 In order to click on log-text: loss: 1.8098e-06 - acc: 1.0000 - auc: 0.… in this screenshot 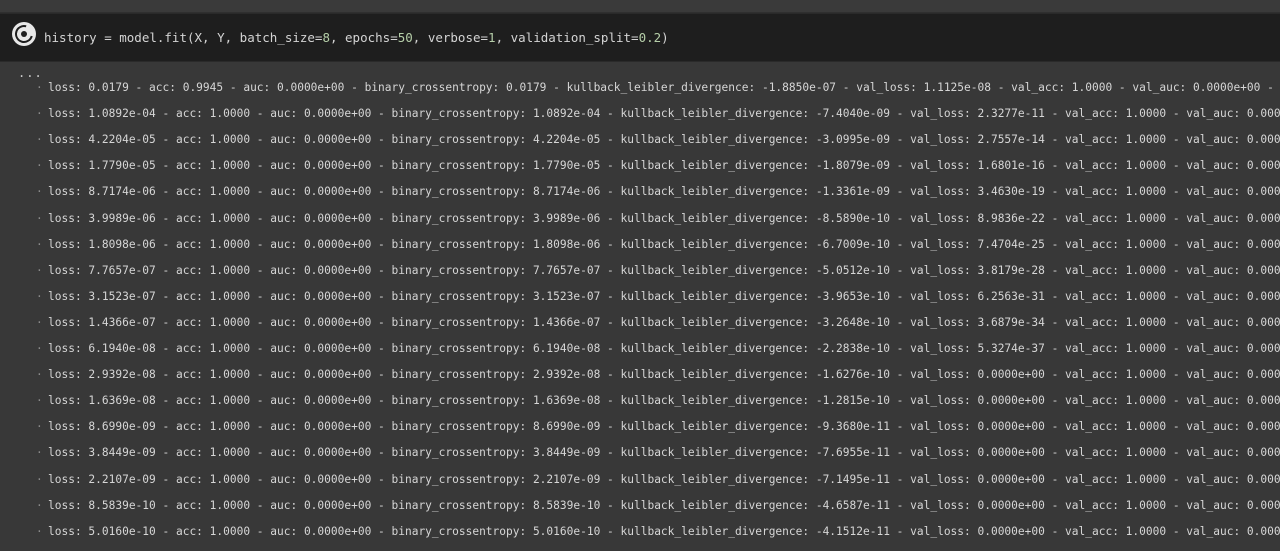, I will do `click(664, 244)`.